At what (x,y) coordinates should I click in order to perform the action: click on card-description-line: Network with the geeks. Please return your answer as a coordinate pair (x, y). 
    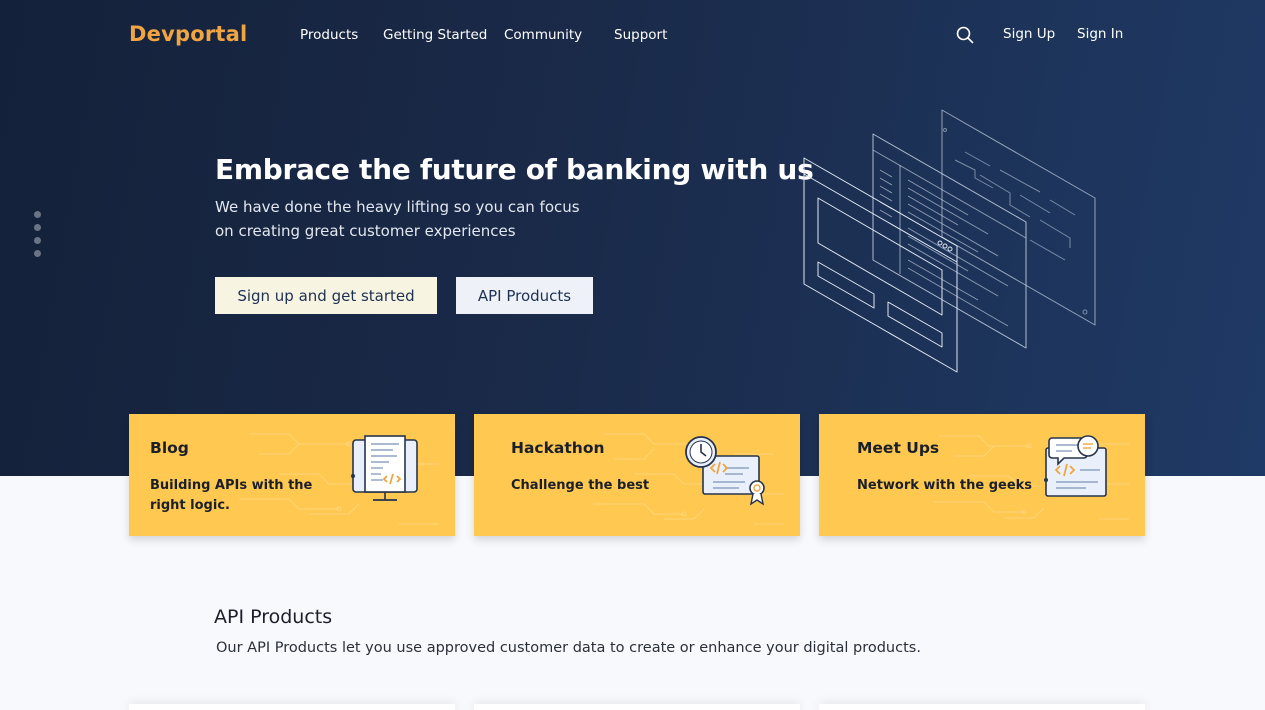
    Looking at the image, I should click on (945, 485).